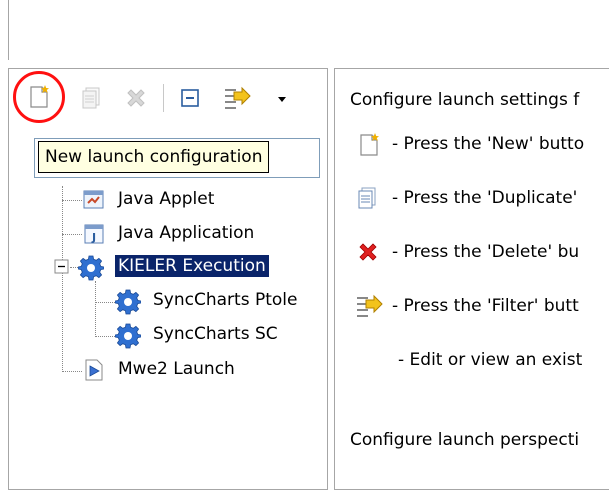 This screenshot has height=490, width=609. What do you see at coordinates (282, 99) in the screenshot?
I see `filter-dropdown-chevron-icon` at bounding box center [282, 99].